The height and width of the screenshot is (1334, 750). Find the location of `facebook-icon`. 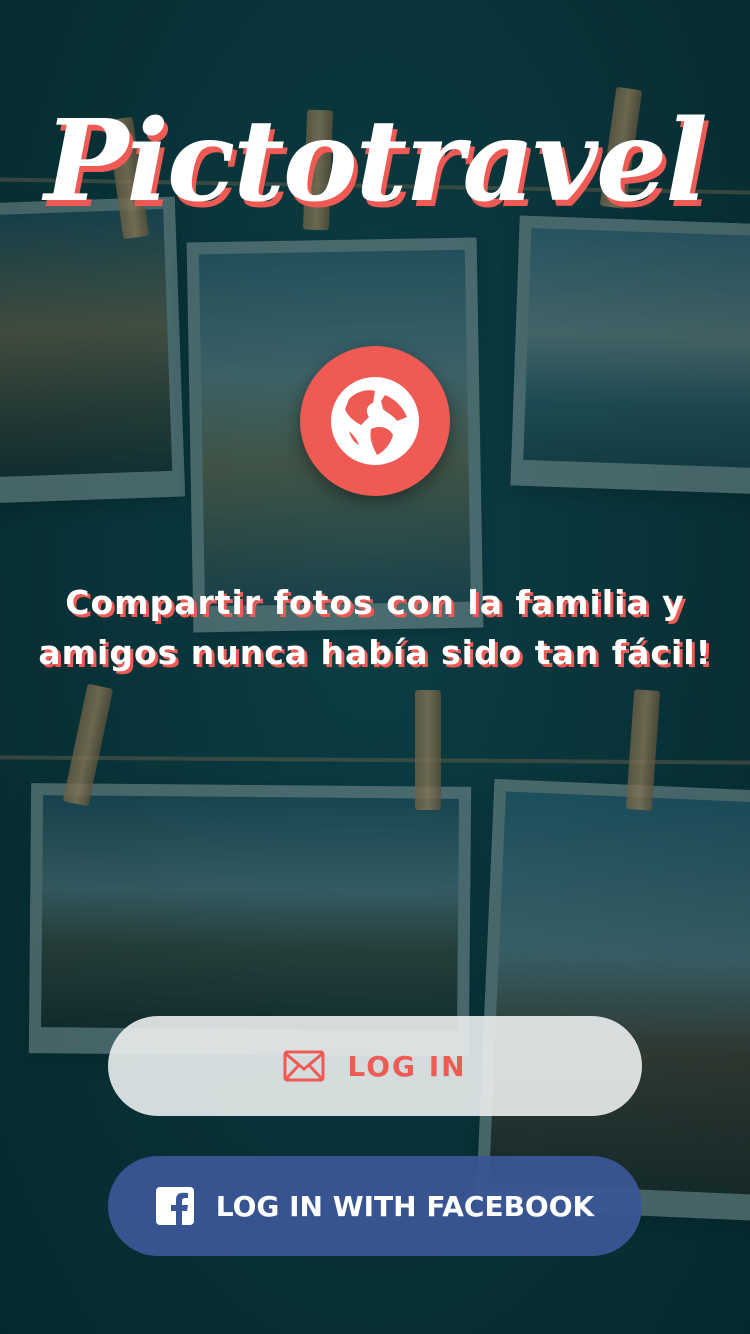

facebook-icon is located at coordinates (174, 1206).